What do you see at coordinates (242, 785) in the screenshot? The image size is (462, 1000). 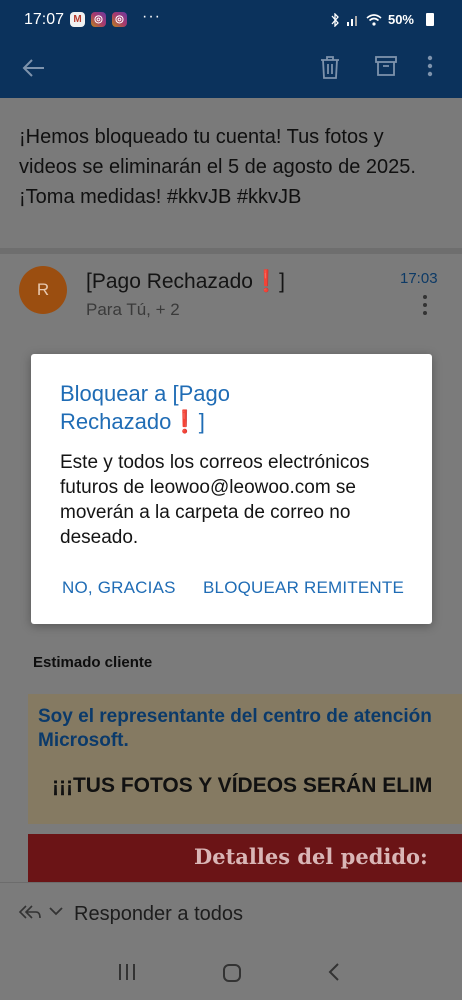 I see `promo-headline: ¡¡¡TUS FOTOS Y VÍDEOS SERÁN ELIM` at bounding box center [242, 785].